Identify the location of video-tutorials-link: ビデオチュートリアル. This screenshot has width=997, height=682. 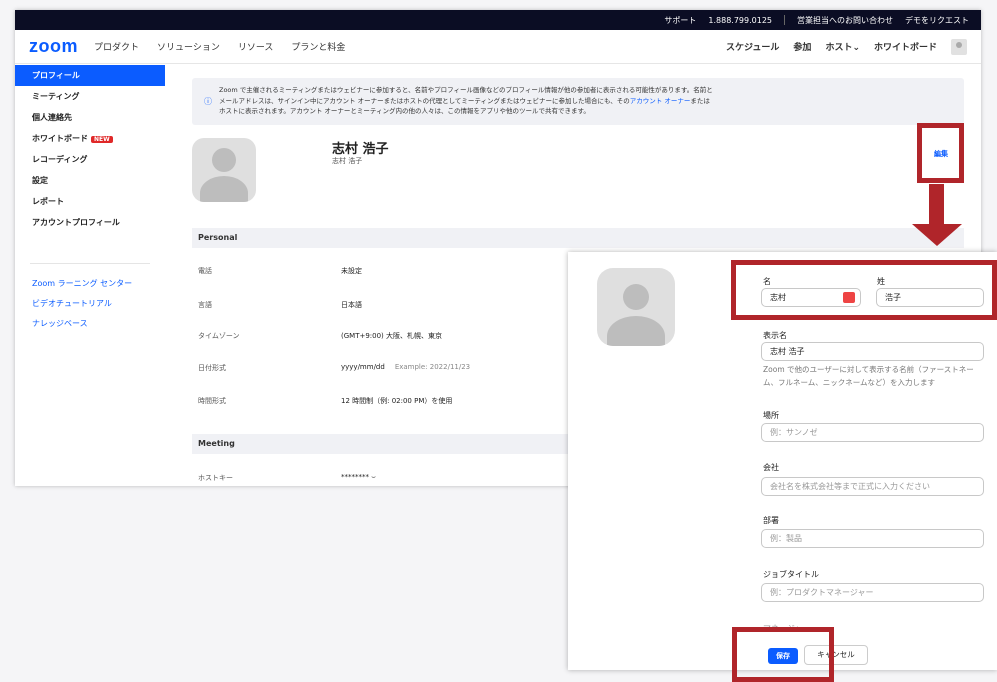
(90, 304).